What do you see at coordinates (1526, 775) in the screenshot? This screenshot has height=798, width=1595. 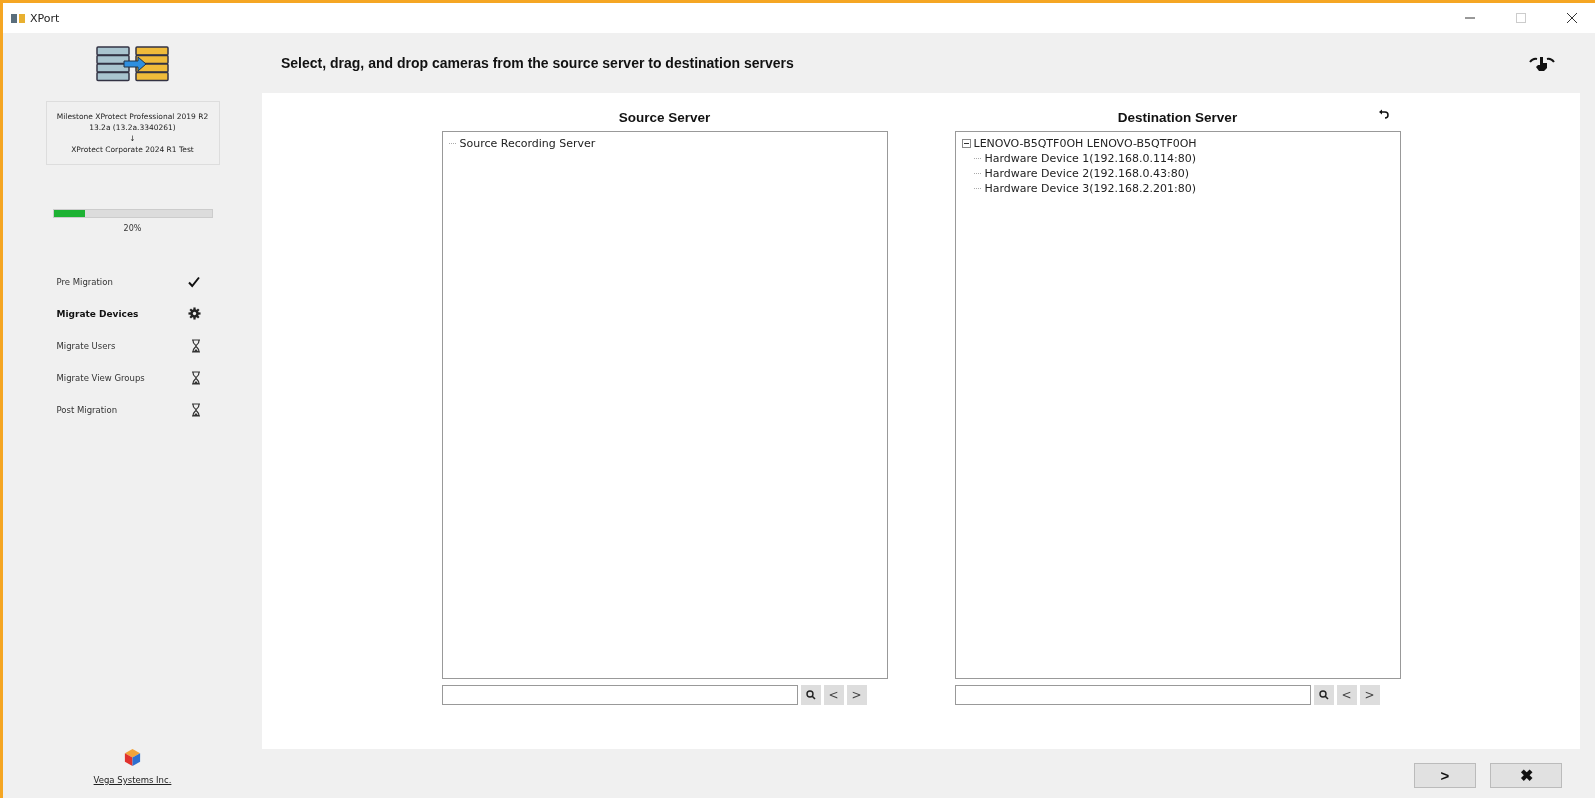 I see `cancel-button: ✖` at bounding box center [1526, 775].